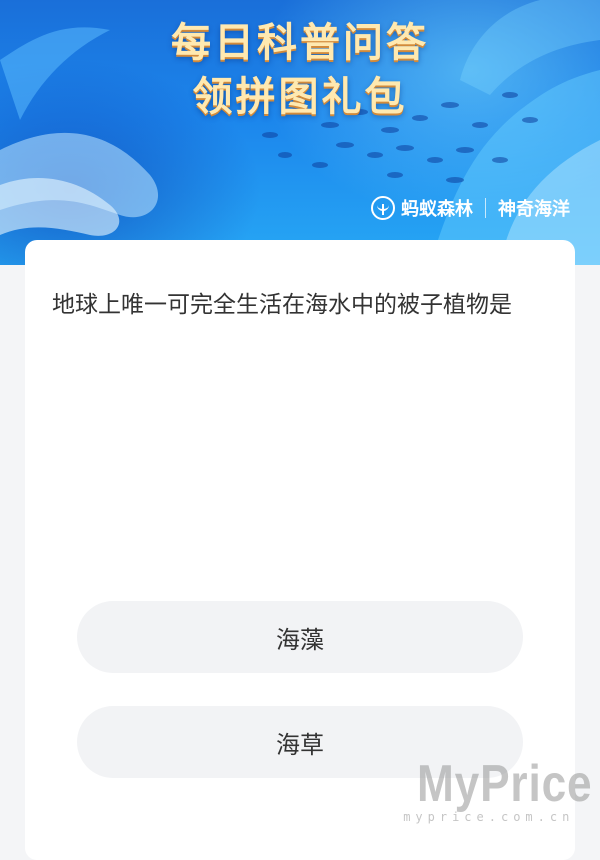 This screenshot has height=860, width=600. What do you see at coordinates (383, 208) in the screenshot?
I see `ant-forest-logo-icon` at bounding box center [383, 208].